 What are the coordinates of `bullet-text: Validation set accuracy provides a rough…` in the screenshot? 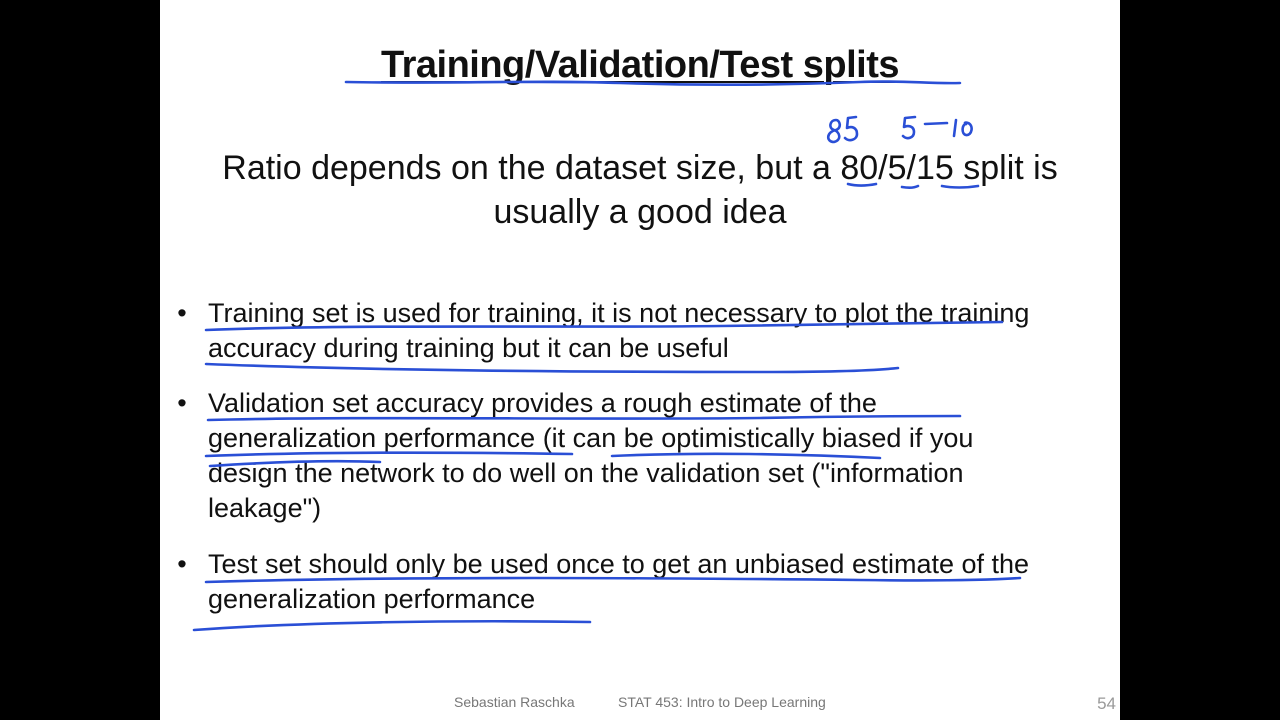 It's located at (591, 455).